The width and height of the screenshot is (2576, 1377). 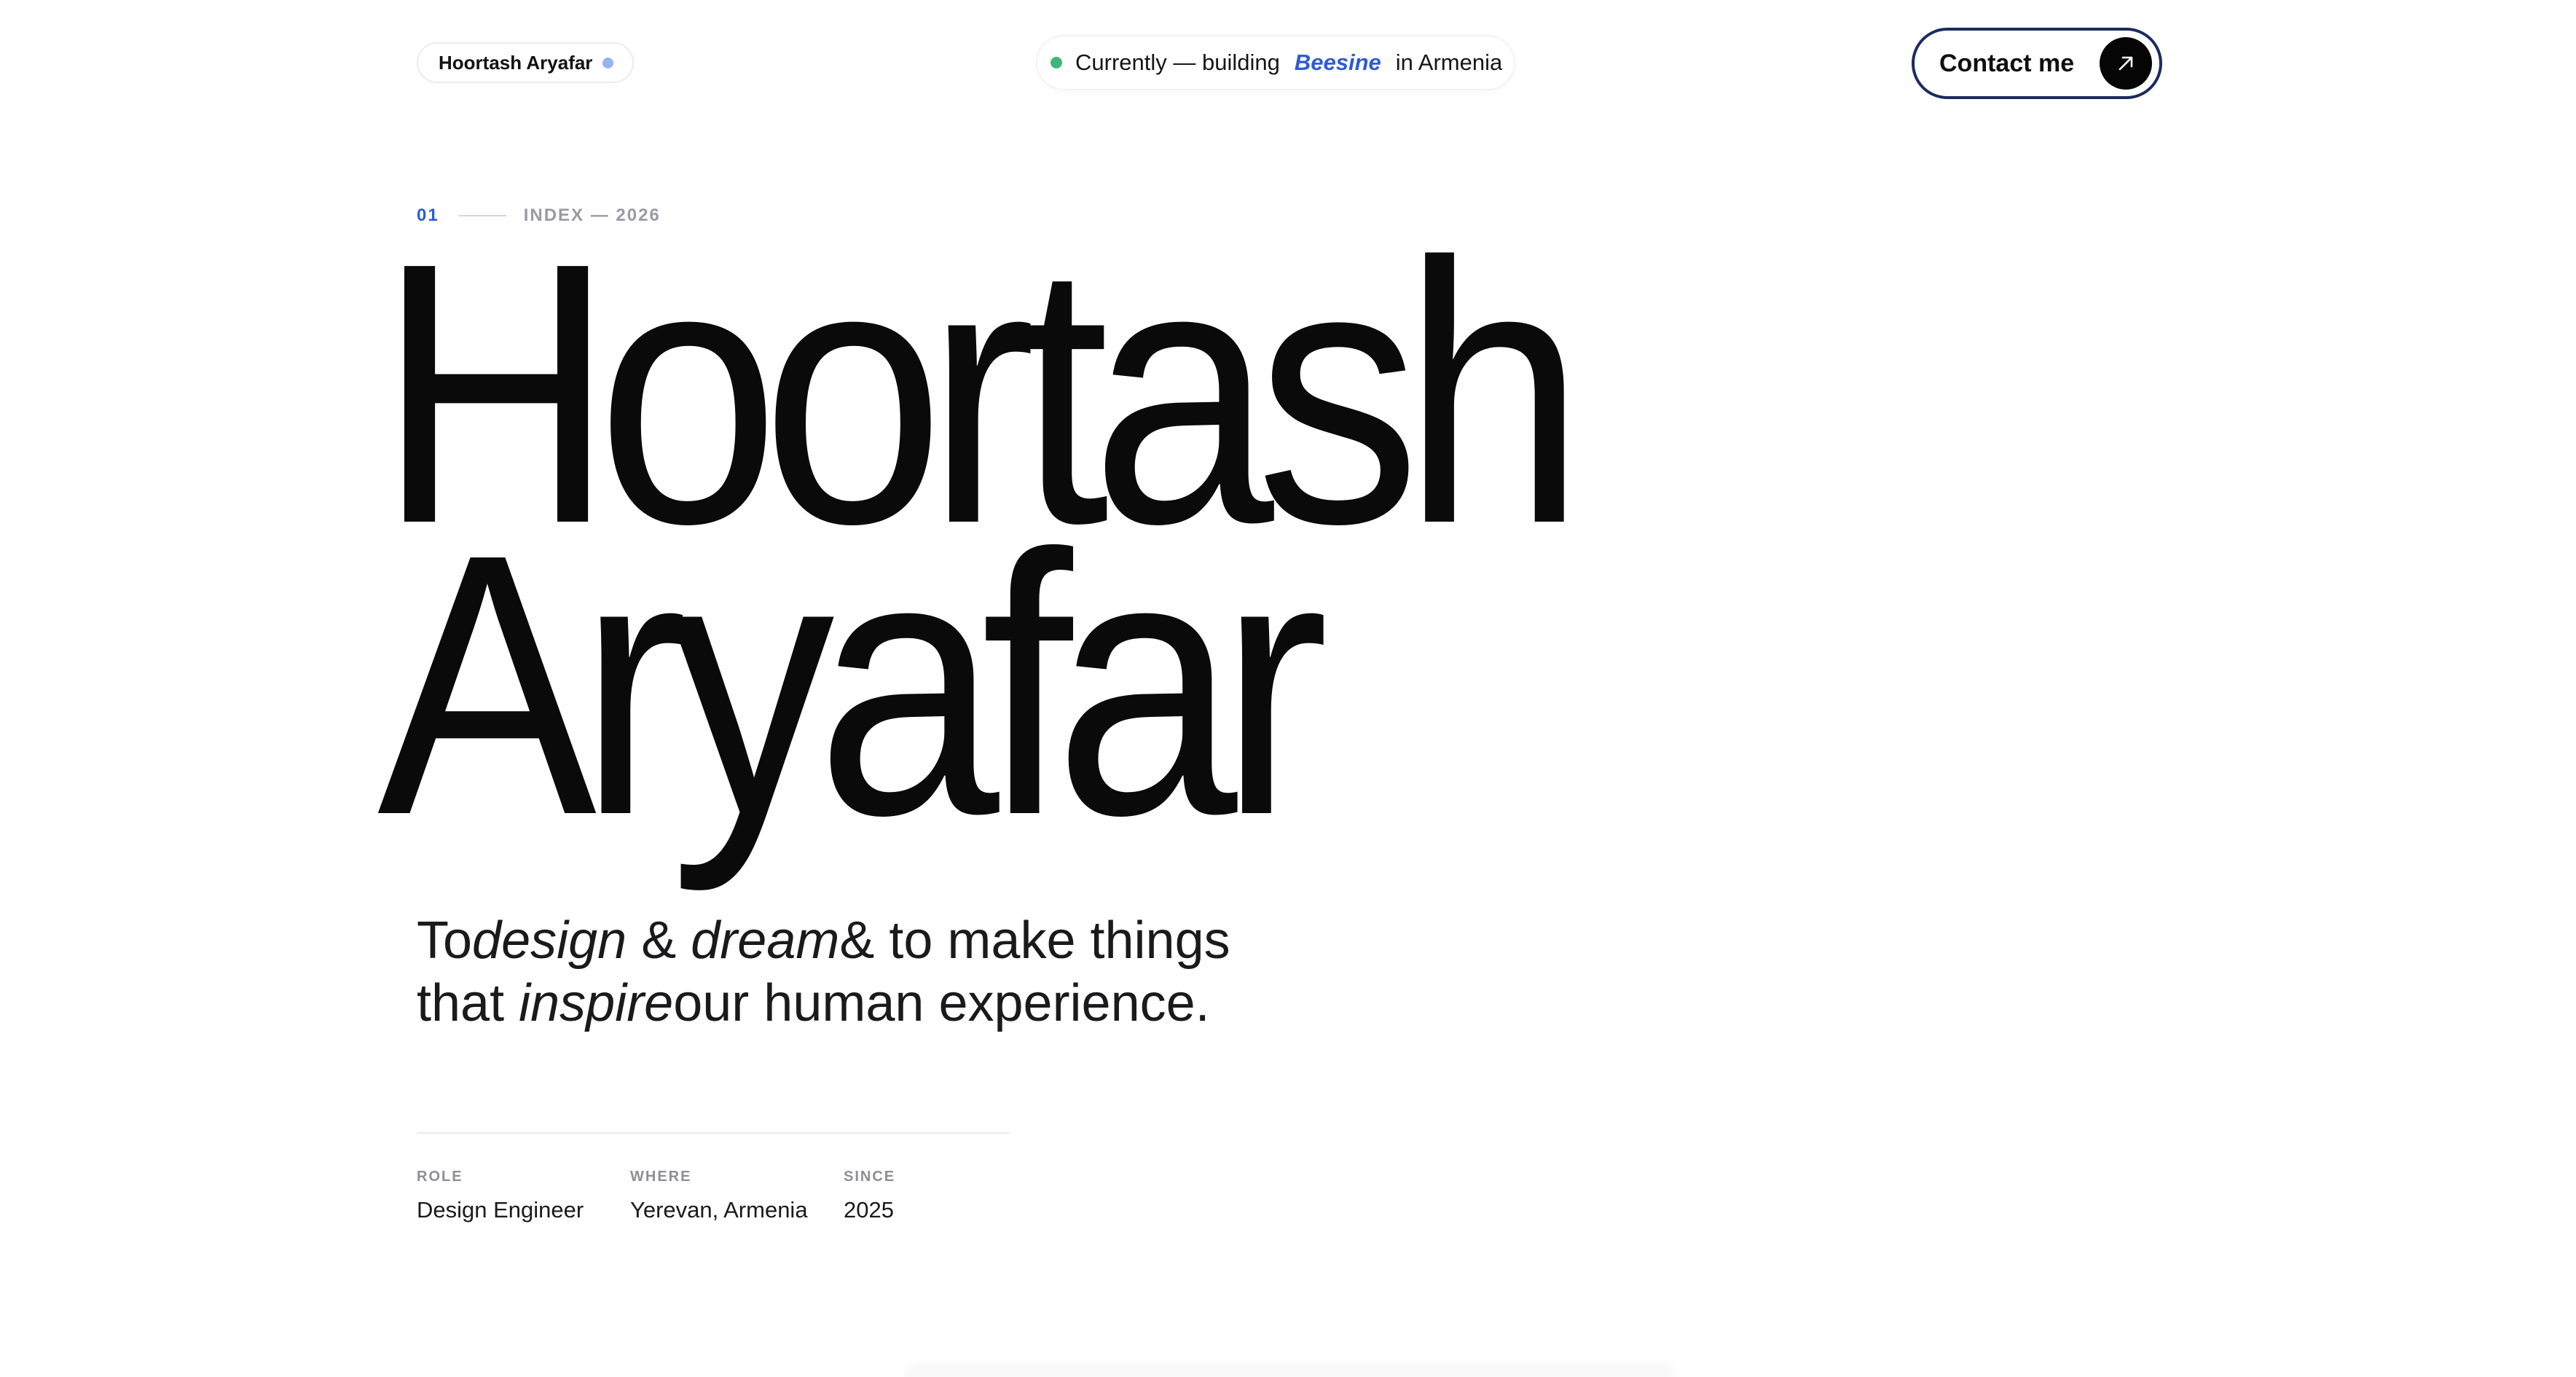 What do you see at coordinates (500, 1210) in the screenshot?
I see `meta-role-value: Design Engineer` at bounding box center [500, 1210].